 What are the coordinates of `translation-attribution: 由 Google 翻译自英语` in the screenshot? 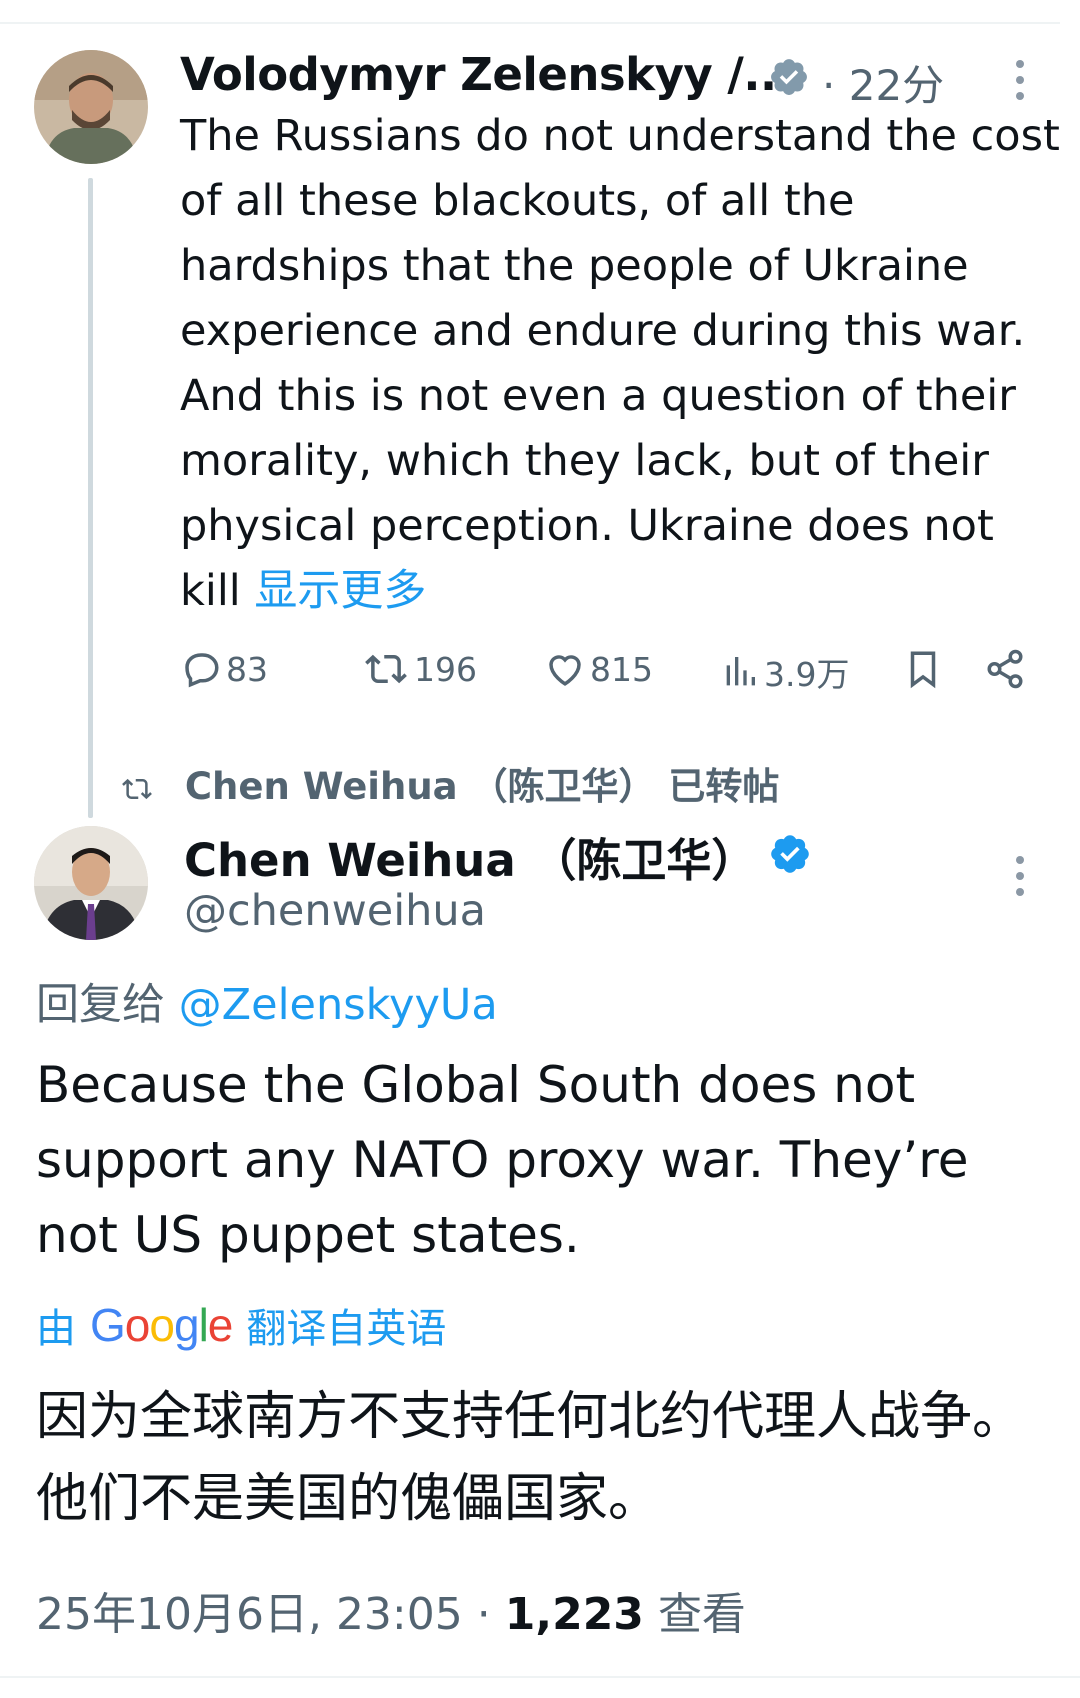 It's located at (241, 1325).